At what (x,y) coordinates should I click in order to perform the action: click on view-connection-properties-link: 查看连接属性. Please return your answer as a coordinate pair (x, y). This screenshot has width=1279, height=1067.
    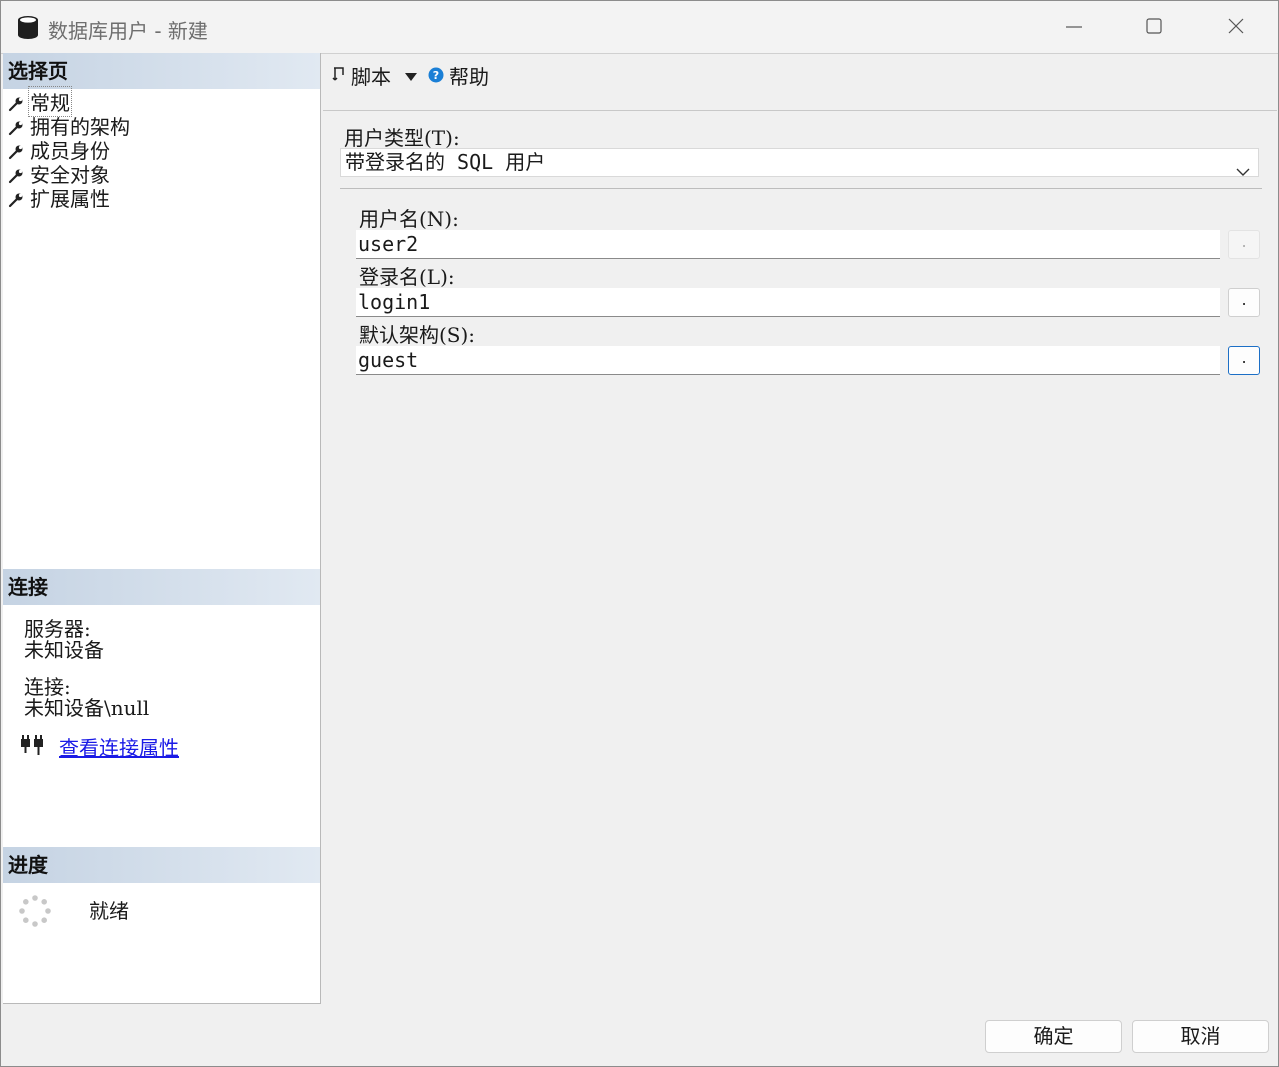
    Looking at the image, I should click on (119, 746).